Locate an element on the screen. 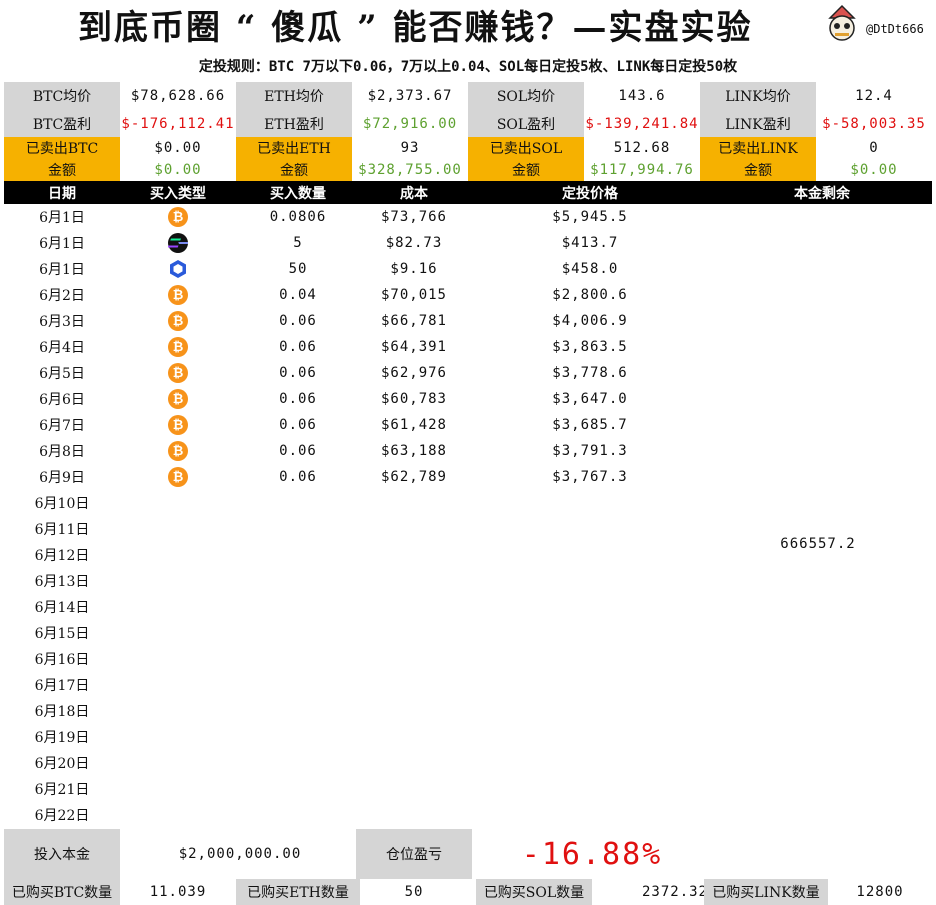 This screenshot has height=905, width=936. author-handle: @DtDt666 is located at coordinates (895, 29).